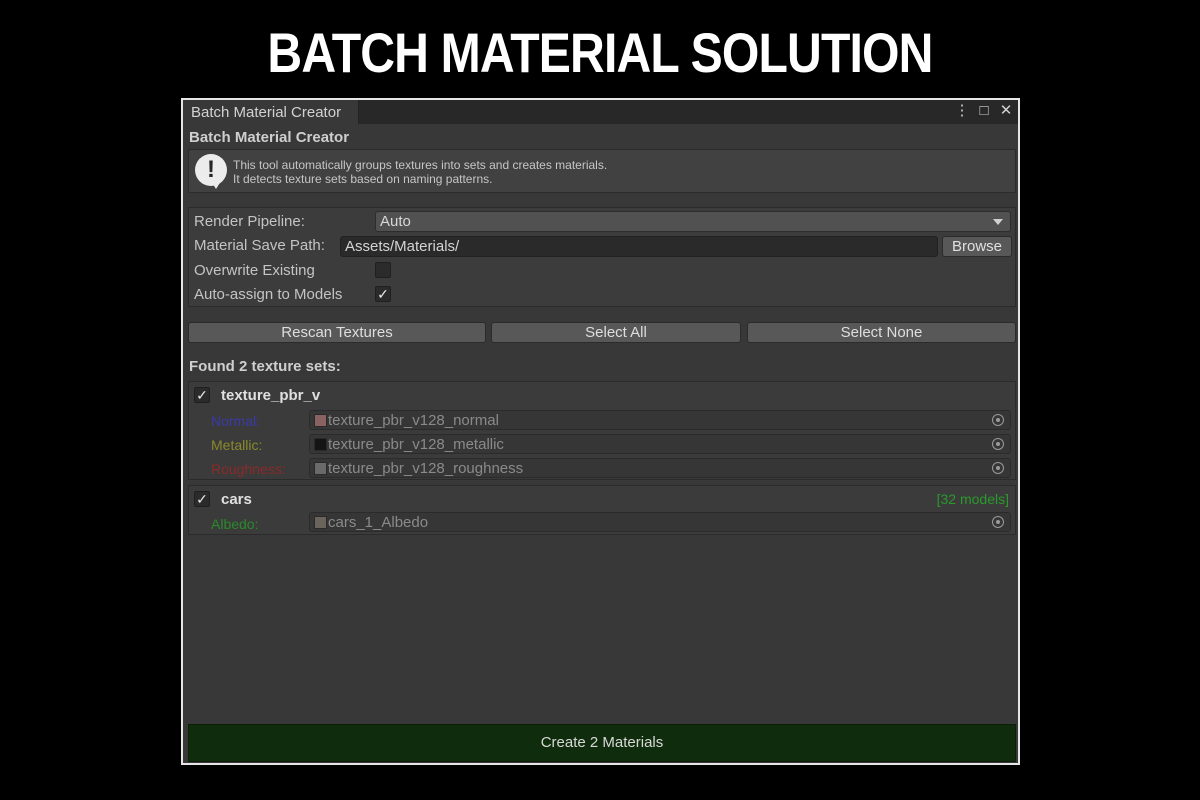  Describe the element at coordinates (383, 270) in the screenshot. I see `overwrite-checkbox` at that location.